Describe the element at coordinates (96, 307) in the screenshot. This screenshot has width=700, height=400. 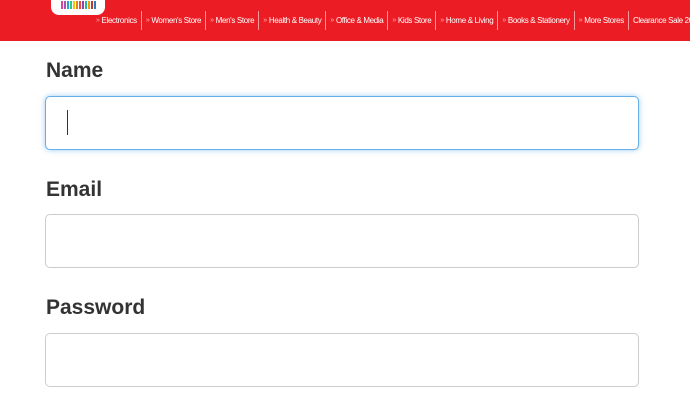
I see `password-label: Password` at that location.